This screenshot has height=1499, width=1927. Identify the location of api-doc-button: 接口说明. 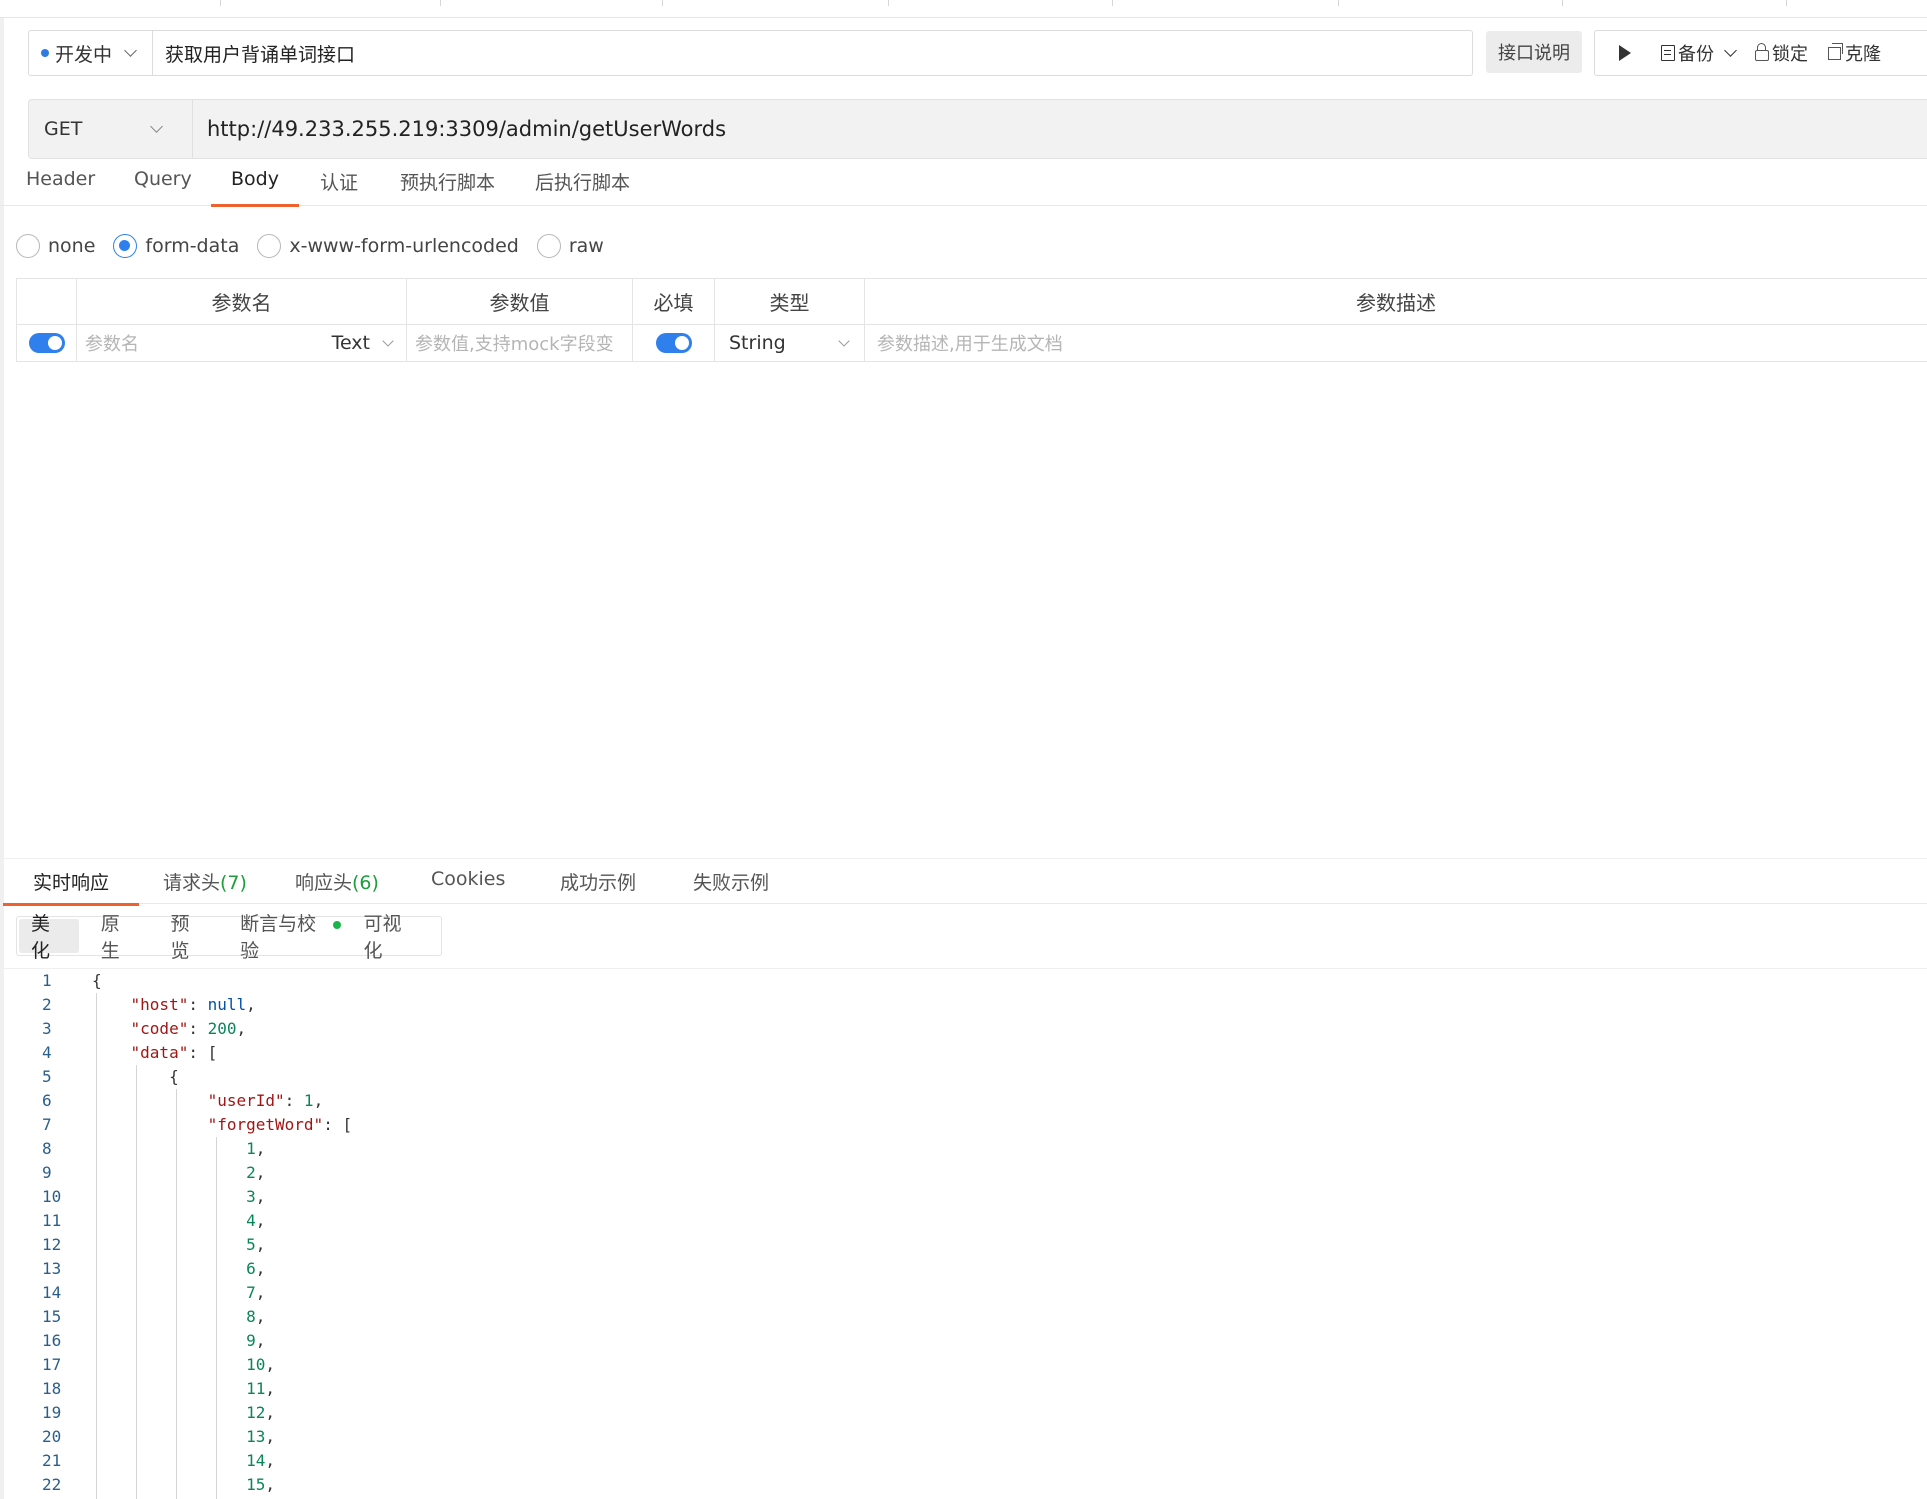
(1534, 52).